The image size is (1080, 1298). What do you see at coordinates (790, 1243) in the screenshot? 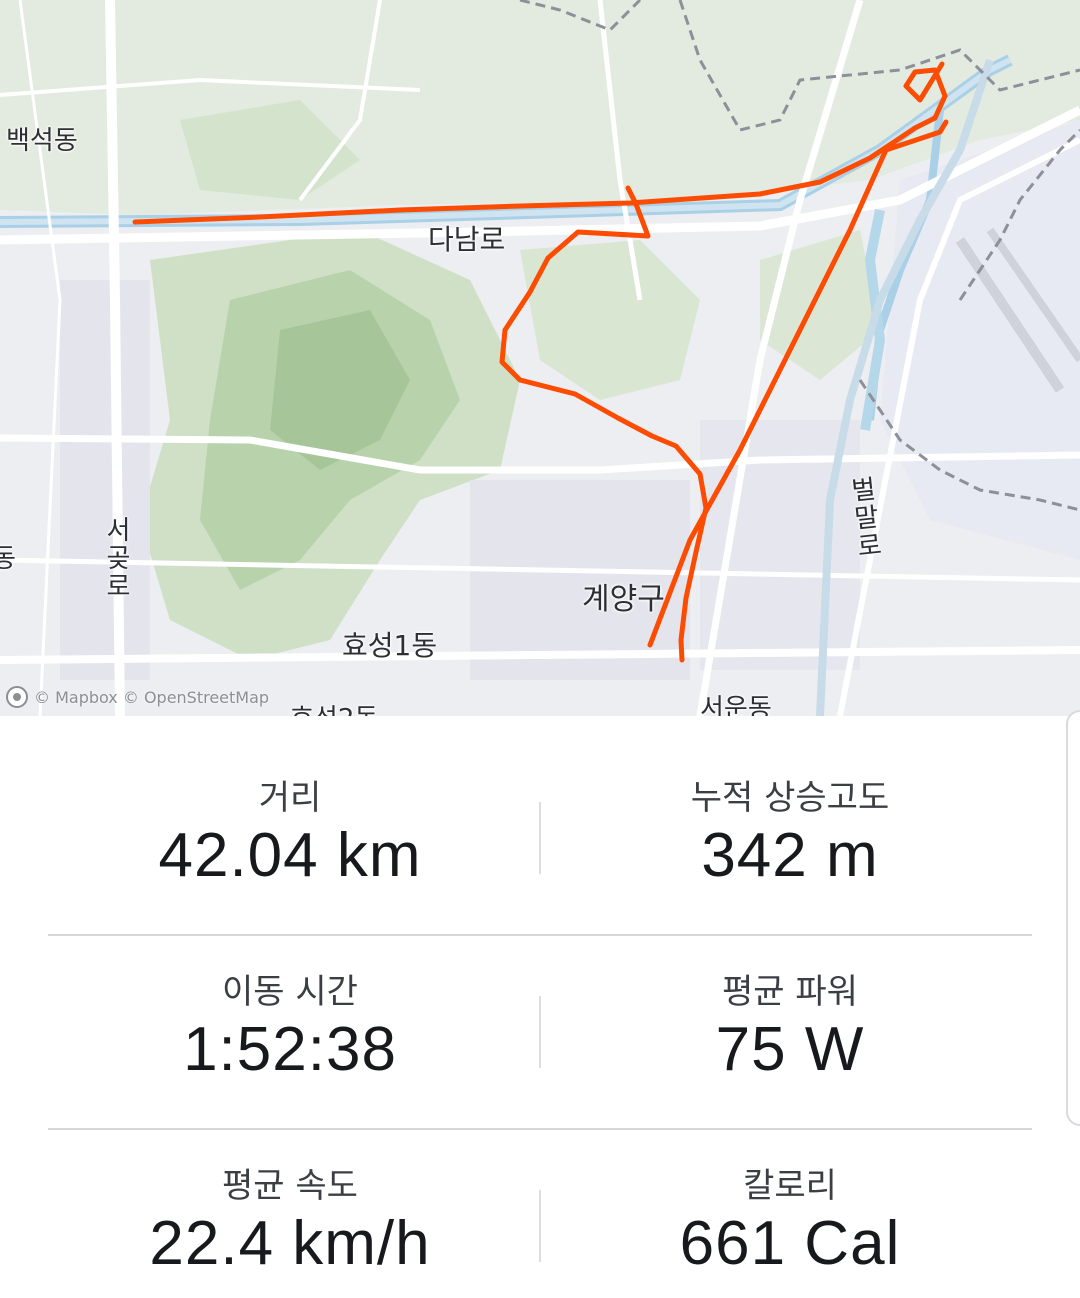
I see `stat-calories-value: 661 Cal` at bounding box center [790, 1243].